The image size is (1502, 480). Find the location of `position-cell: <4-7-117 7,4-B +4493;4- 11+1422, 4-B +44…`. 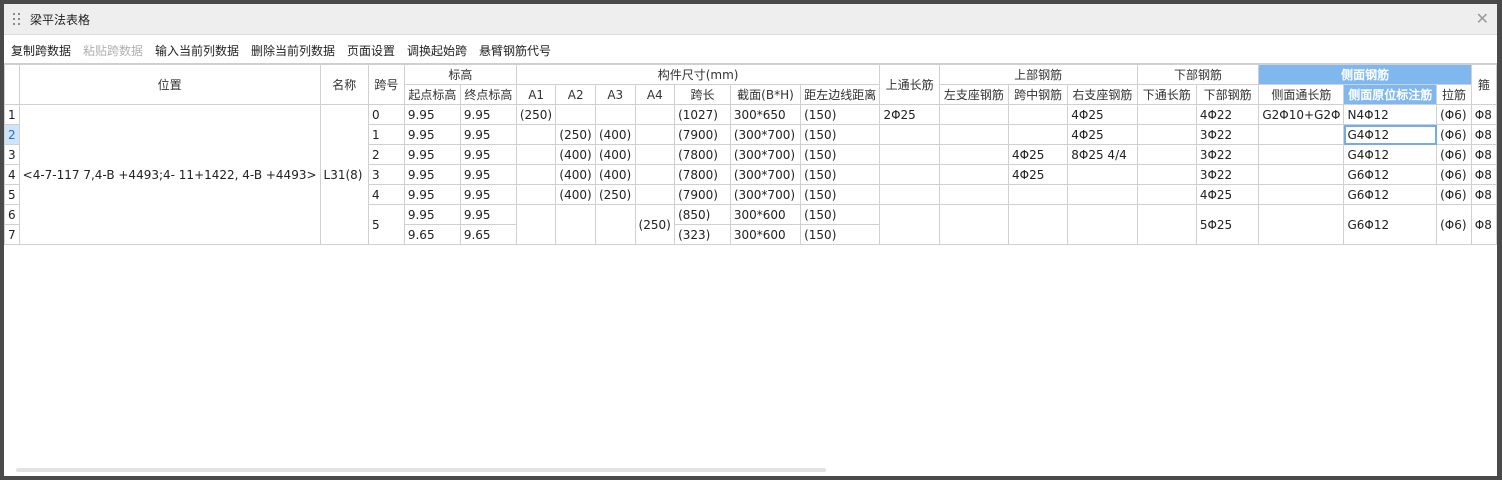

position-cell: <4-7-117 7,4-B +4493;4- 11+1422, 4-B +44… is located at coordinates (169, 174).